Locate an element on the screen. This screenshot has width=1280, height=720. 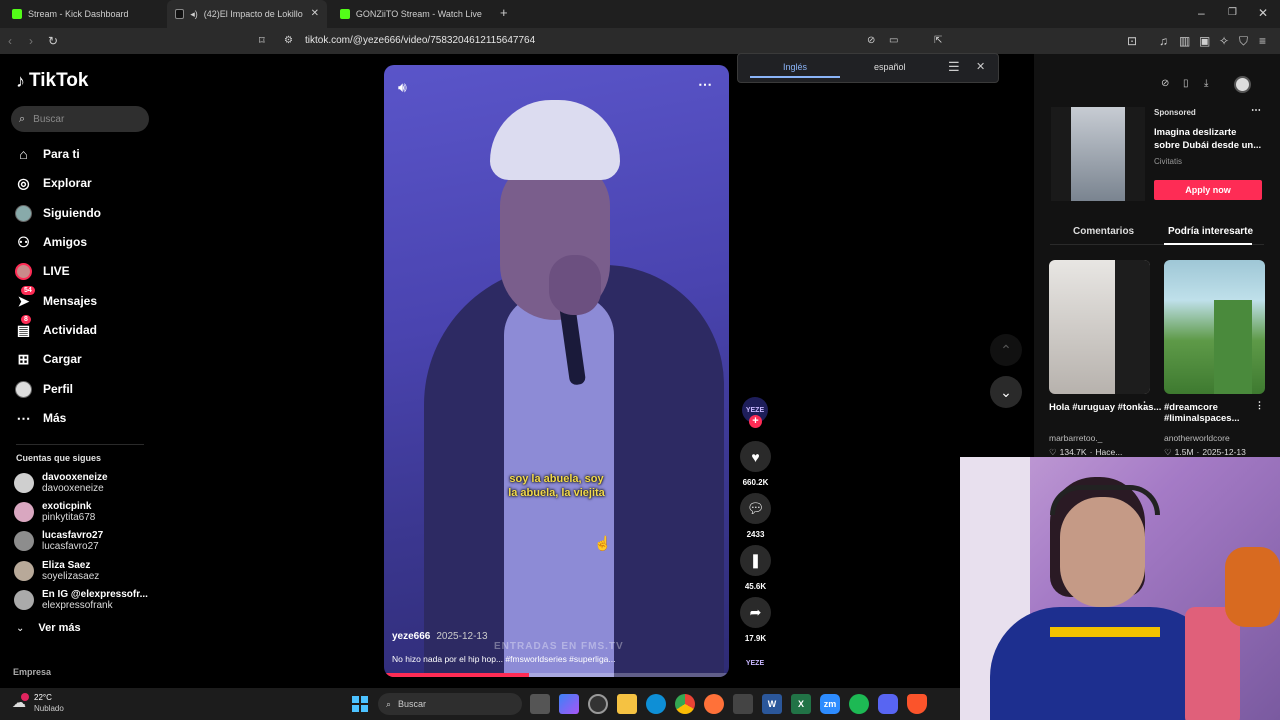
author-link: yeze666 is located at coordinates (411, 636).